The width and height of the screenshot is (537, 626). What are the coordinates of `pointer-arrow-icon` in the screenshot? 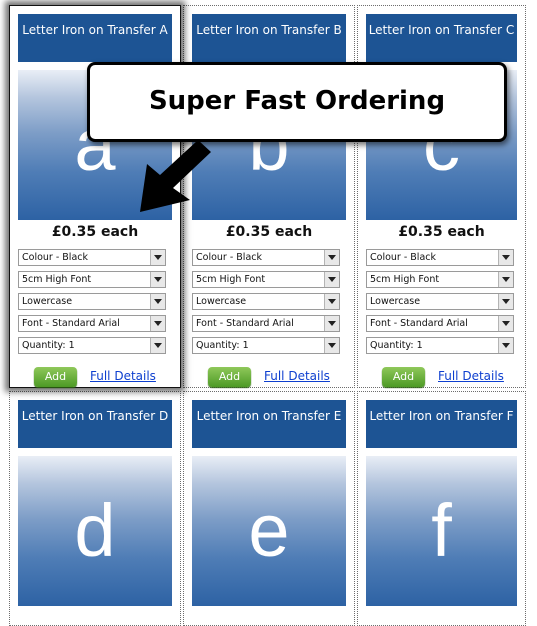 It's located at (175, 176).